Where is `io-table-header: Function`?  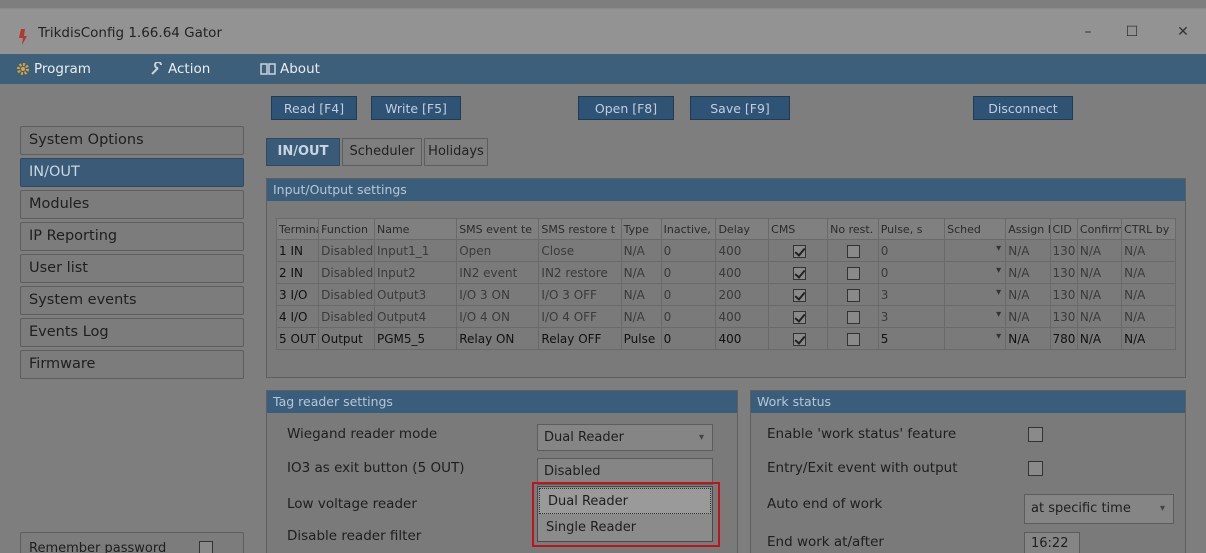 io-table-header: Function is located at coordinates (346, 229).